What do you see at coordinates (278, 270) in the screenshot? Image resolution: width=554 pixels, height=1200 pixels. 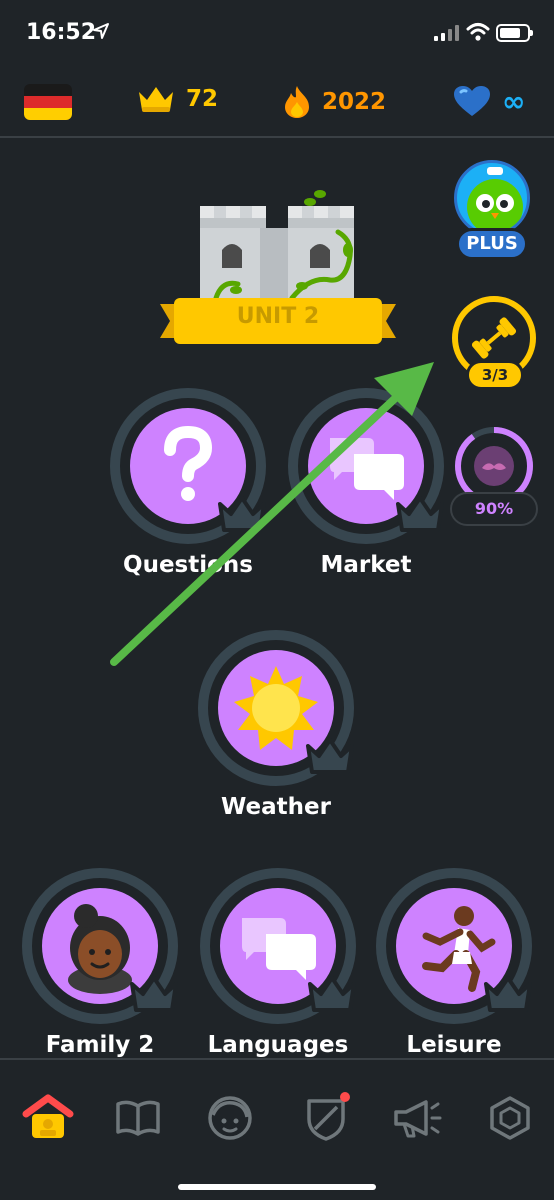 I see `unit-castle: UNIT 2` at bounding box center [278, 270].